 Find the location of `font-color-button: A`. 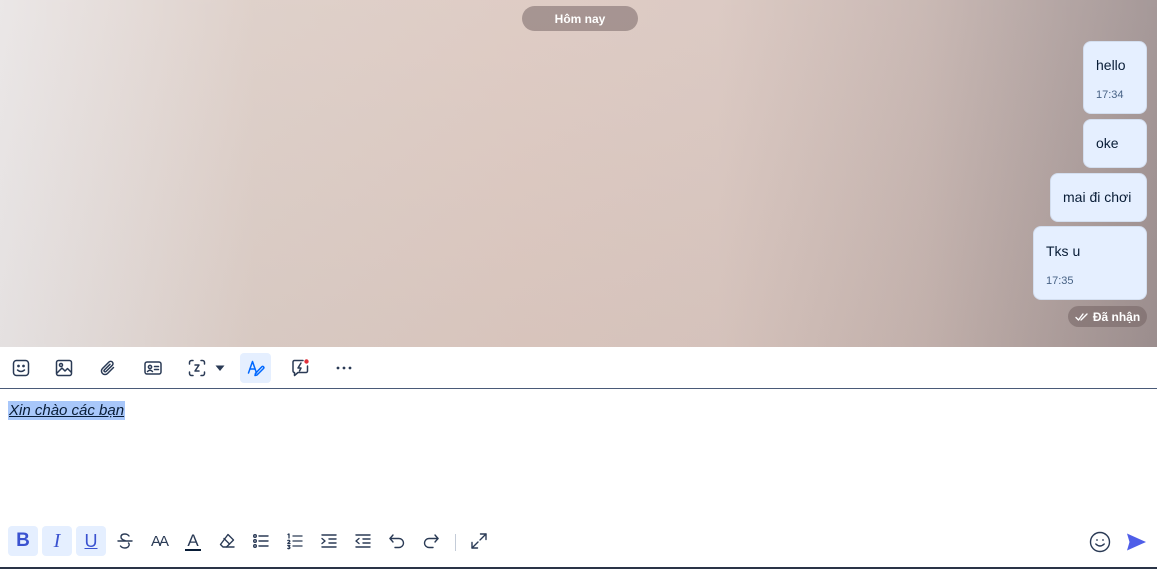

font-color-button: A is located at coordinates (193, 541).